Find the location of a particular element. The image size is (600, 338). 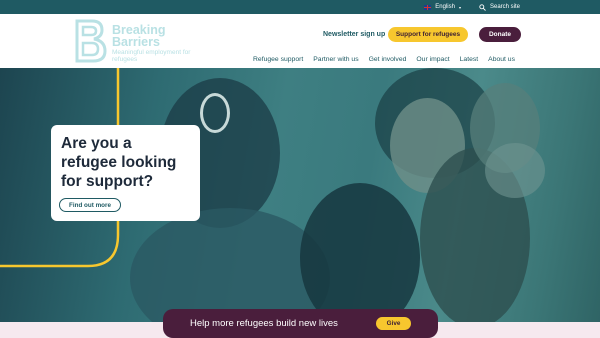

nav-item-our-impact: Our impact is located at coordinates (432, 59).